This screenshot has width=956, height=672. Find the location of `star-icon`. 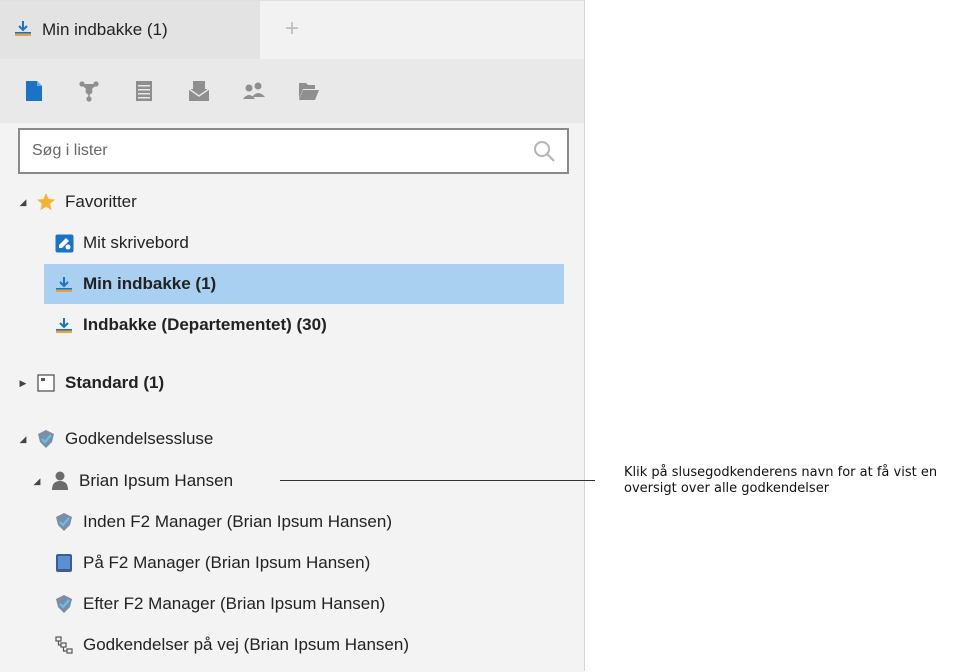

star-icon is located at coordinates (46, 202).